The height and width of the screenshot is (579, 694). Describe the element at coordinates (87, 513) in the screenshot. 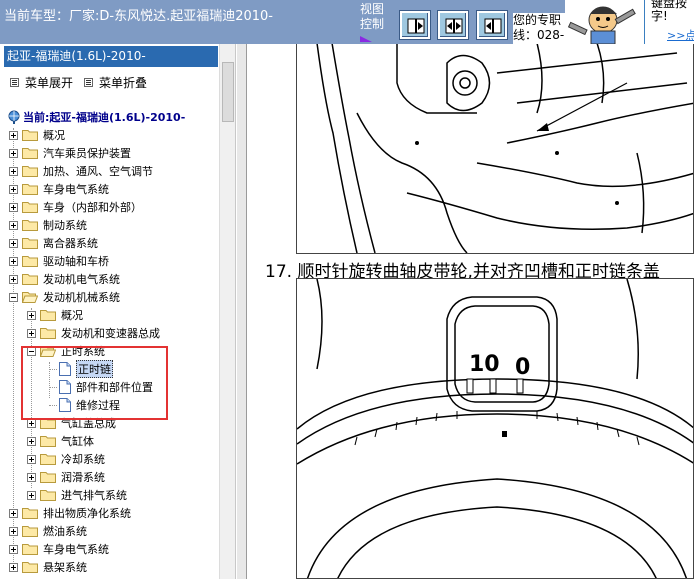

I see `tree-node-label: 排出物质净化系统` at that location.